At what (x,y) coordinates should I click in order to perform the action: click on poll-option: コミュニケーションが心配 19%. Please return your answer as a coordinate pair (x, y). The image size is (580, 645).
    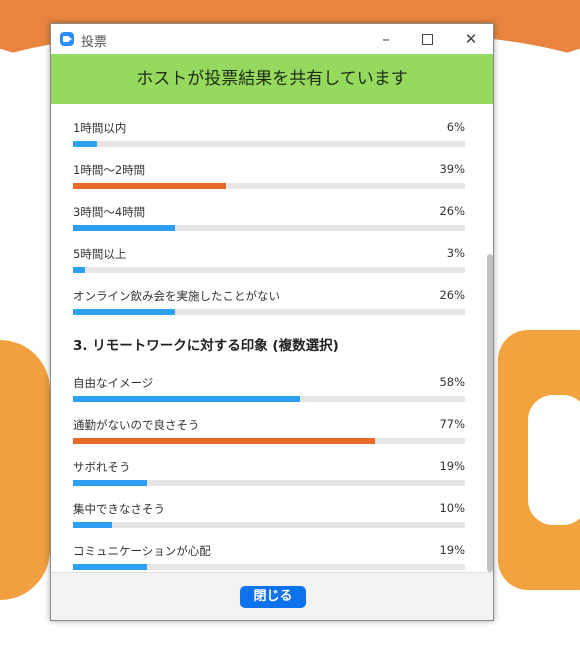
    Looking at the image, I should click on (269, 553).